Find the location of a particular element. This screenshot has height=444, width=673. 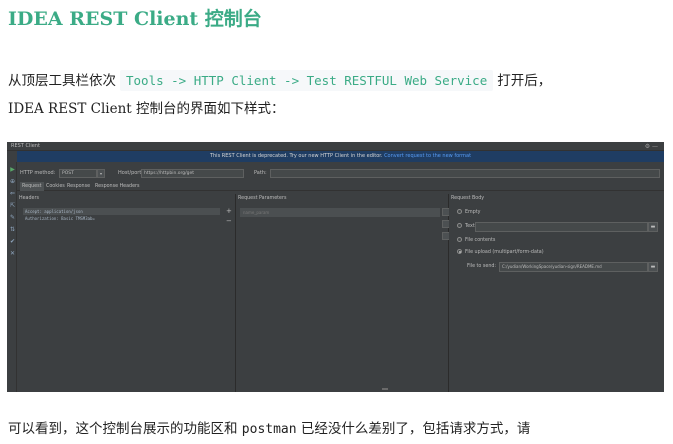

outro-suffix: 已经没什么差别了，包括请求方式，请 is located at coordinates (415, 429).